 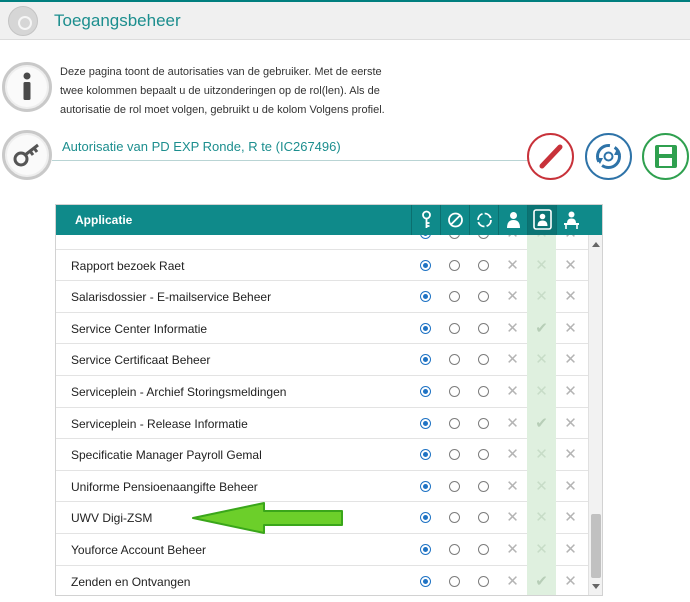 I want to click on scroll-up-arrow-icon, so click(x=596, y=244).